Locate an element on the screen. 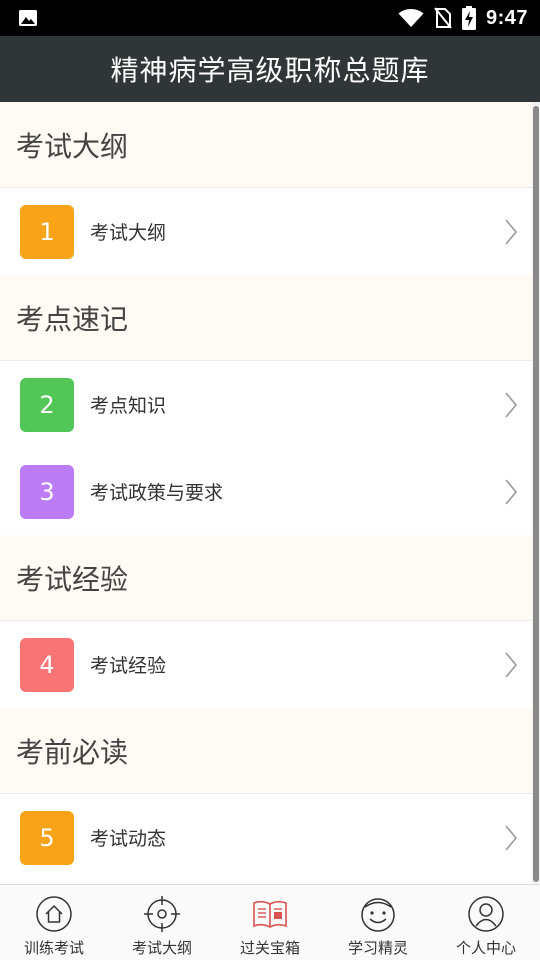 The width and height of the screenshot is (540, 960). tab-treasure-box: 过关宝箱 is located at coordinates (270, 922).